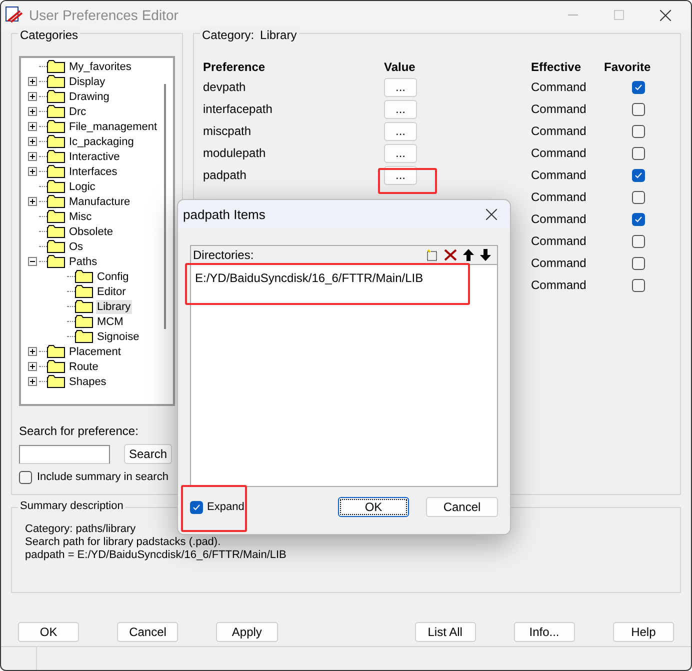 Image resolution: width=692 pixels, height=671 pixels. What do you see at coordinates (89, 97) in the screenshot?
I see `tree-item: Drawing` at bounding box center [89, 97].